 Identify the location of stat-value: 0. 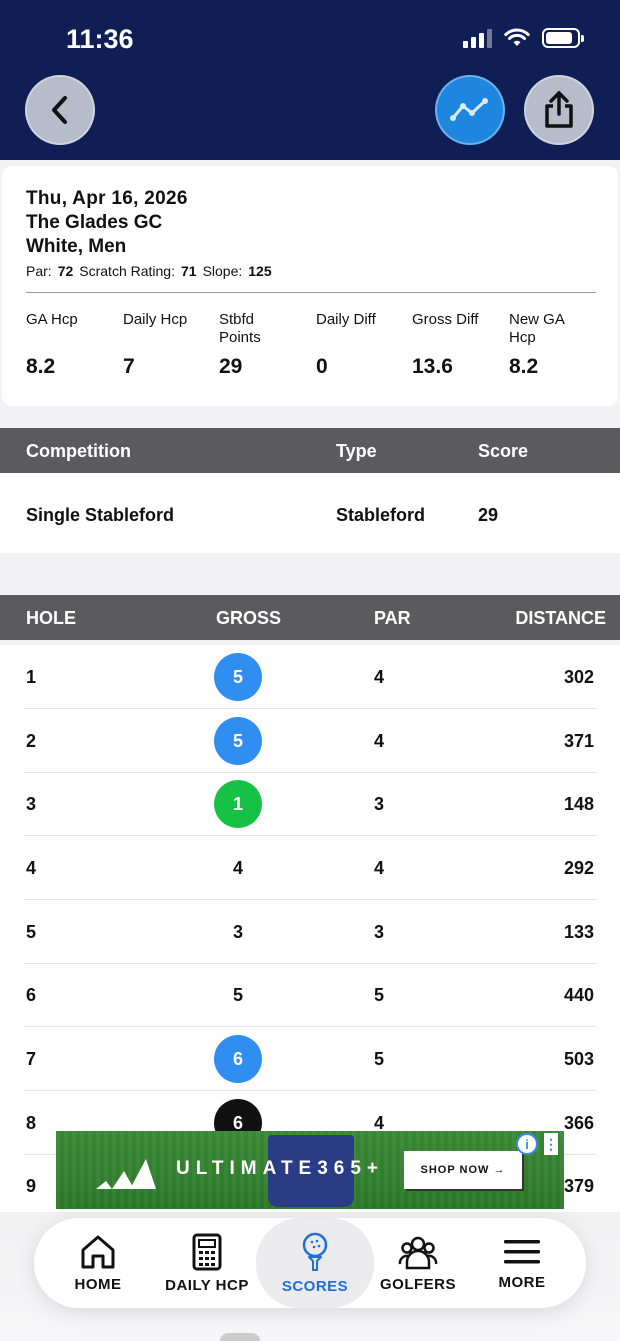
(322, 366).